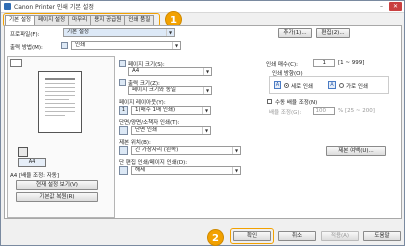 The height and width of the screenshot is (247, 405). Describe the element at coordinates (35, 176) in the screenshot. I see `preview-caption: A4 [배율 조정: 자동]` at that location.